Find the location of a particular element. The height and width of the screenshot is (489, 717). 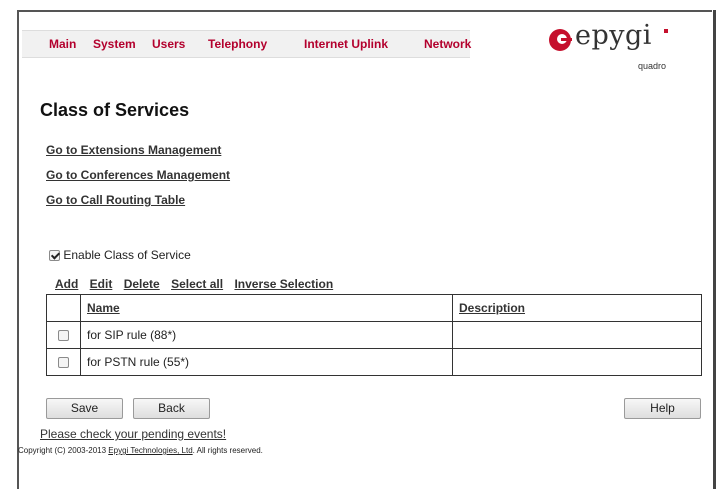

nav-item-main: Main is located at coordinates (62, 44).